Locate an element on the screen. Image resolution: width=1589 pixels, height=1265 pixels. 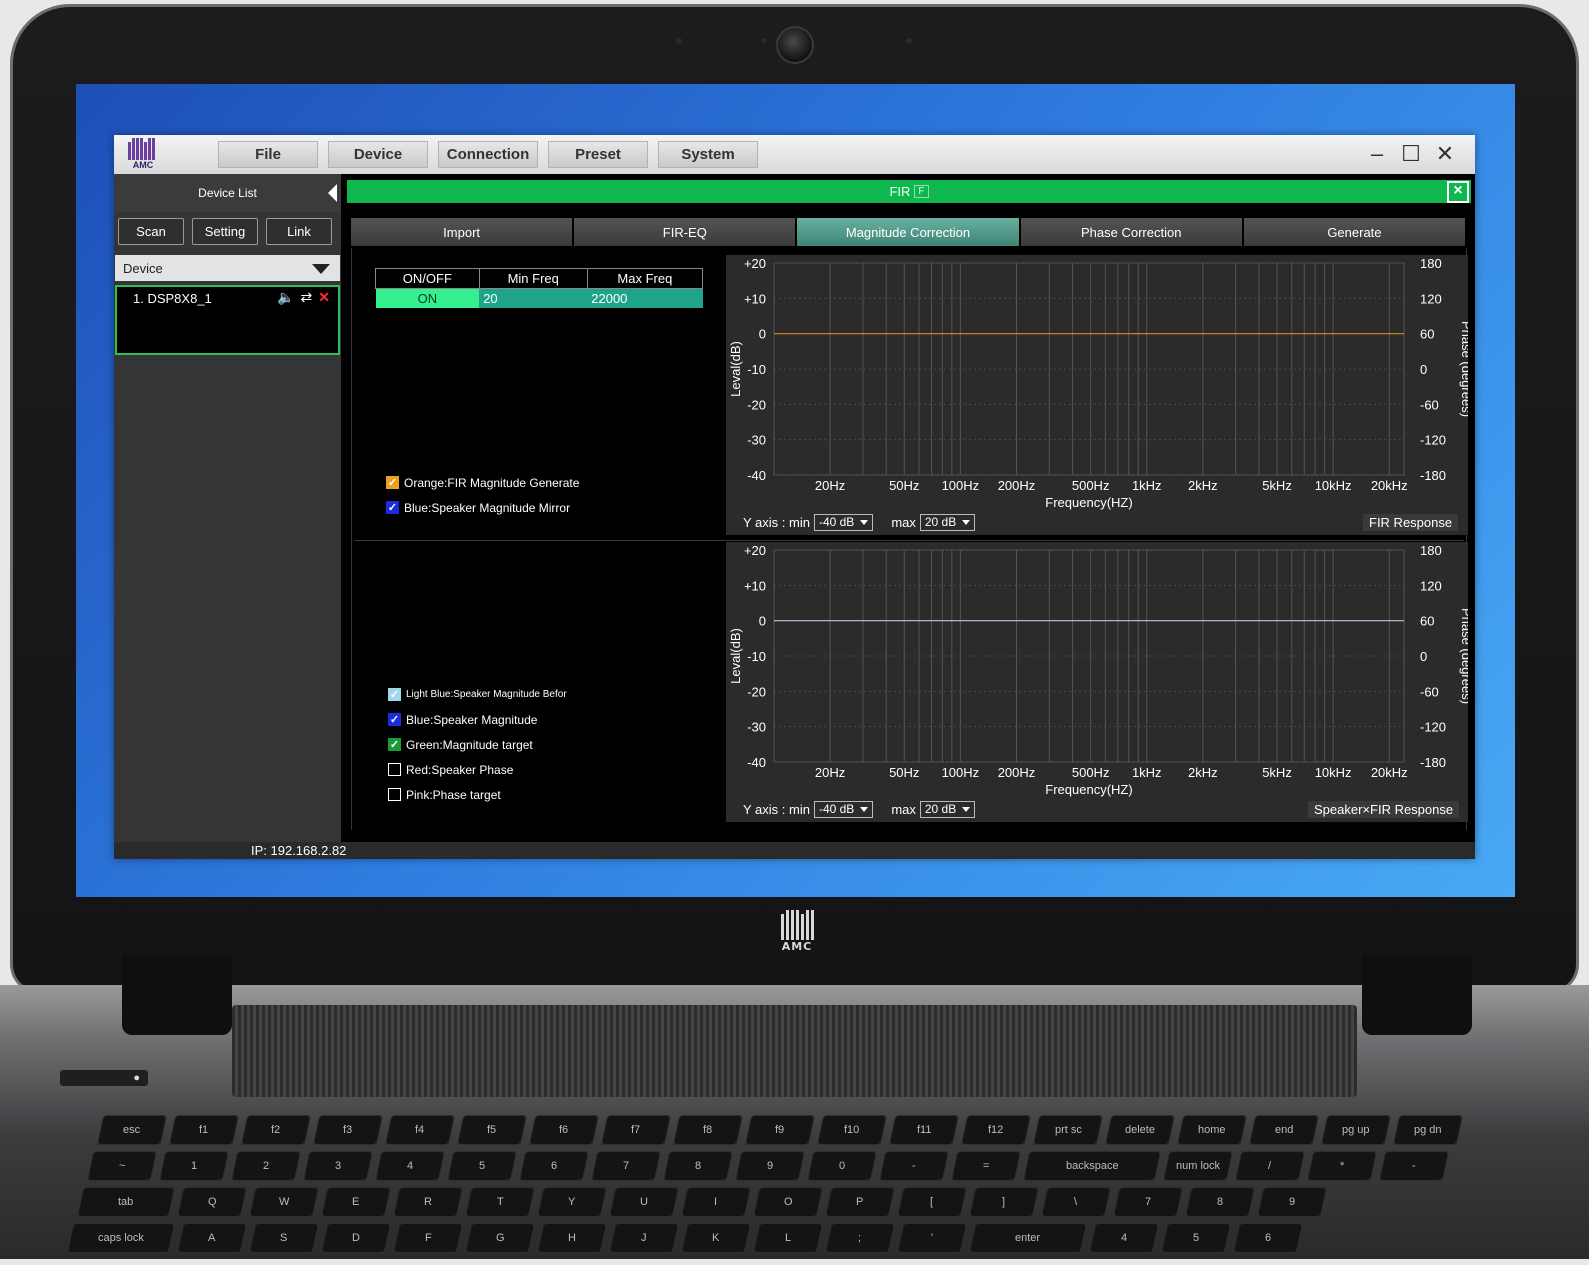
key: backspace is located at coordinates (1092, 1166).